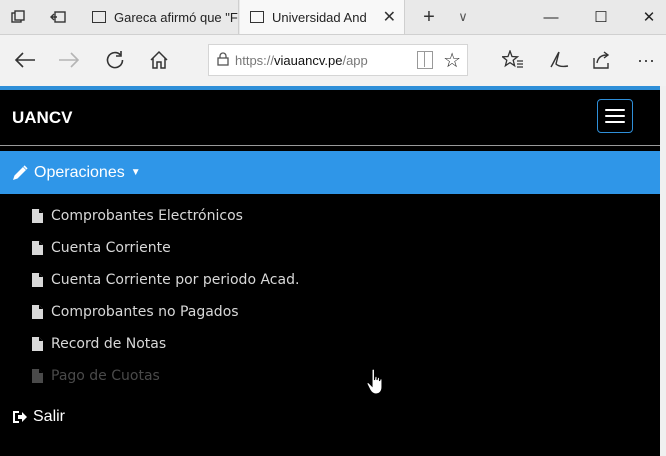 This screenshot has height=456, width=666. I want to click on tab-gareca: Gareca afirmó que "F, so click(161, 17).